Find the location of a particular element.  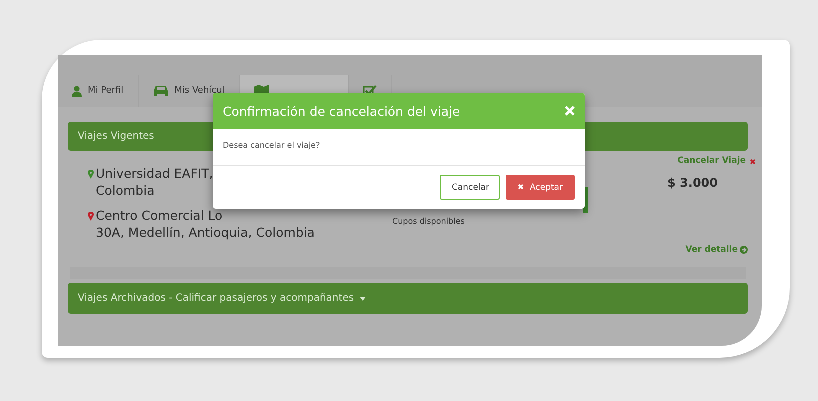

tab: Mi Perfil is located at coordinates (98, 91).